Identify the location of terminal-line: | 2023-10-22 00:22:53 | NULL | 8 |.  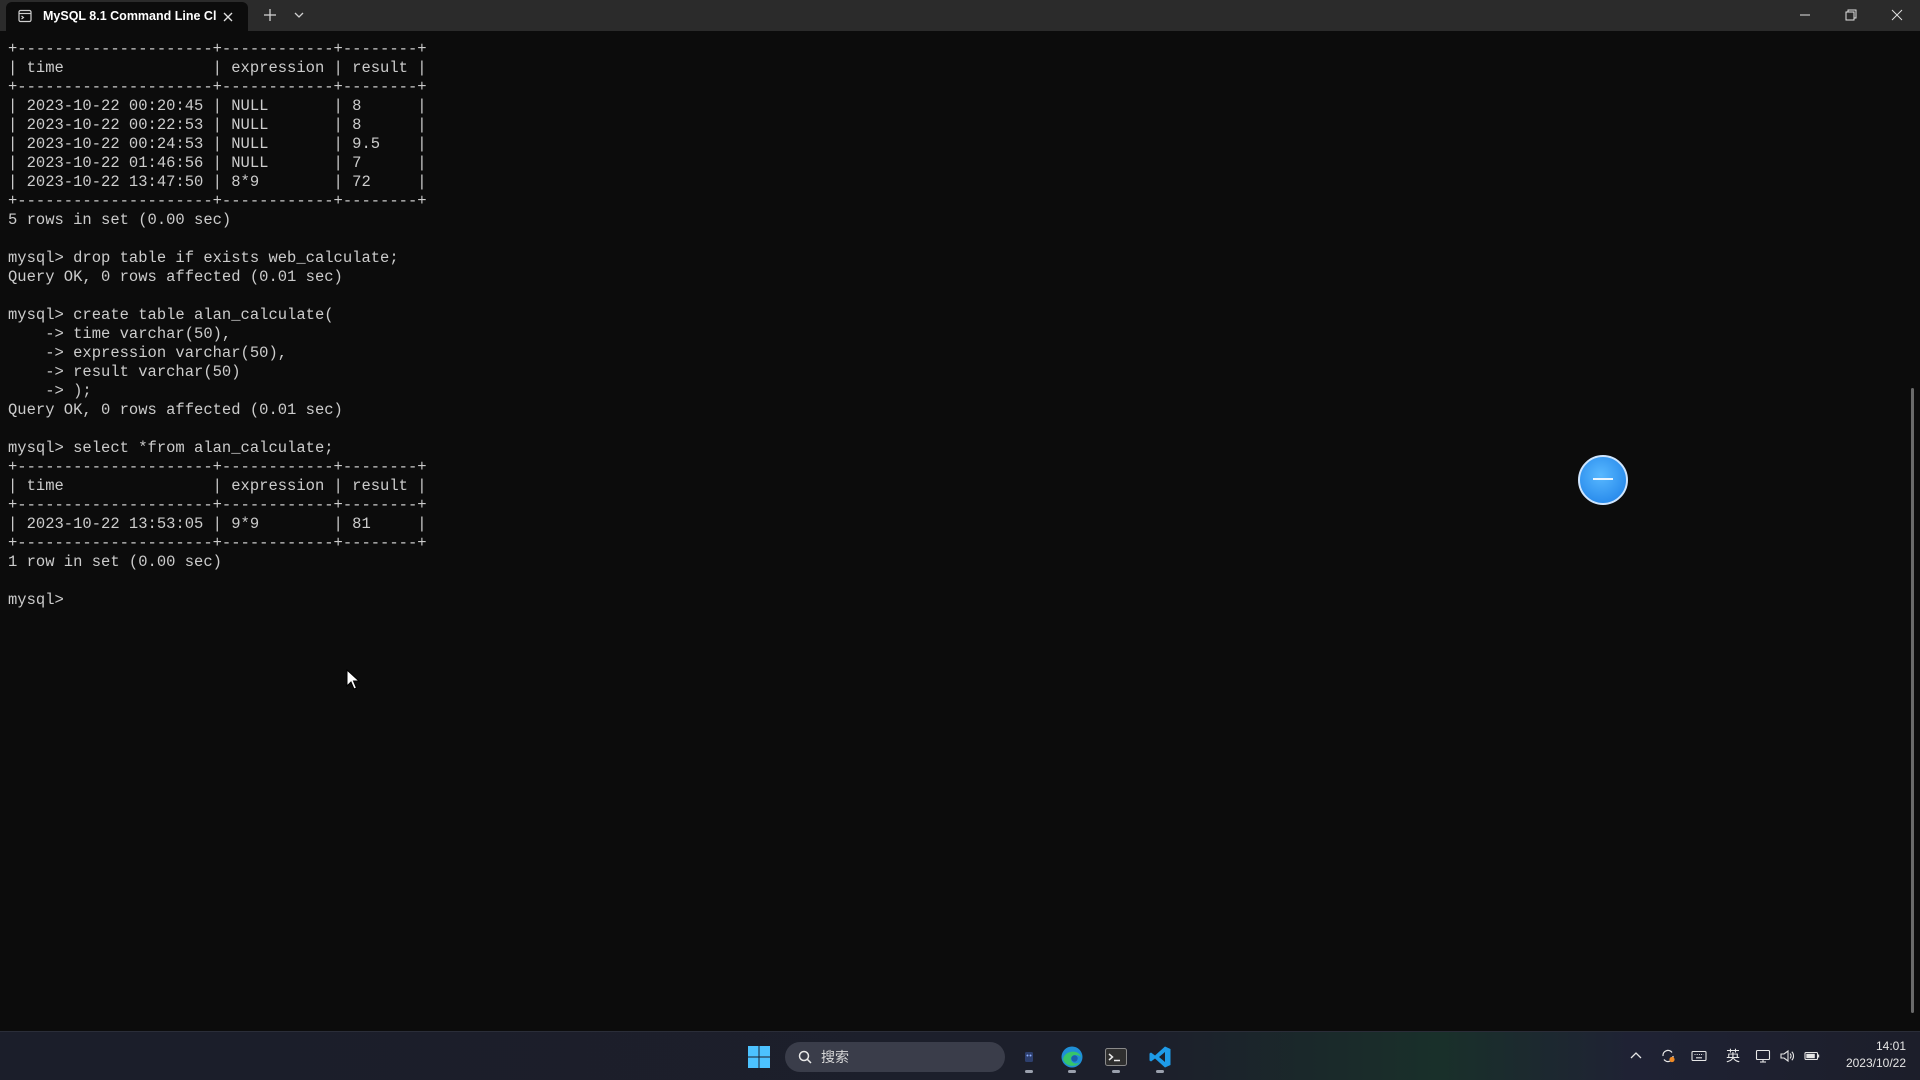
(217, 125).